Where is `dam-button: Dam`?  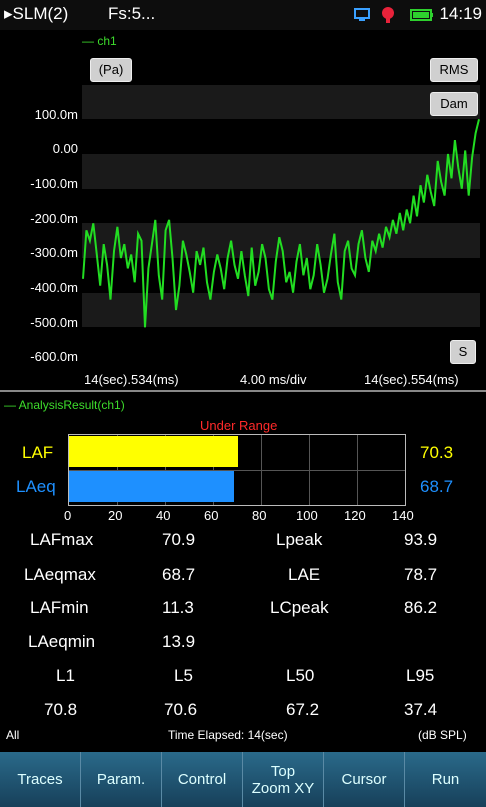 dam-button: Dam is located at coordinates (454, 104).